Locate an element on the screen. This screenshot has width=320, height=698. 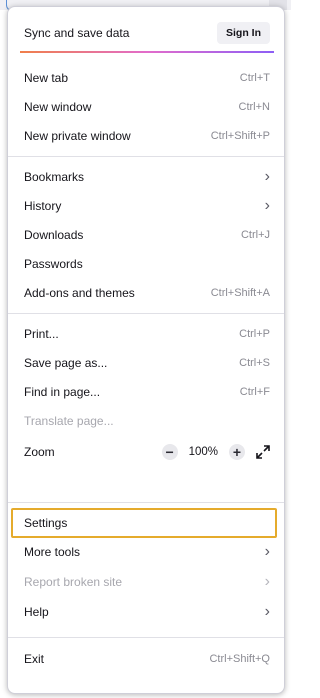
zoom-in-button: + is located at coordinates (237, 452).